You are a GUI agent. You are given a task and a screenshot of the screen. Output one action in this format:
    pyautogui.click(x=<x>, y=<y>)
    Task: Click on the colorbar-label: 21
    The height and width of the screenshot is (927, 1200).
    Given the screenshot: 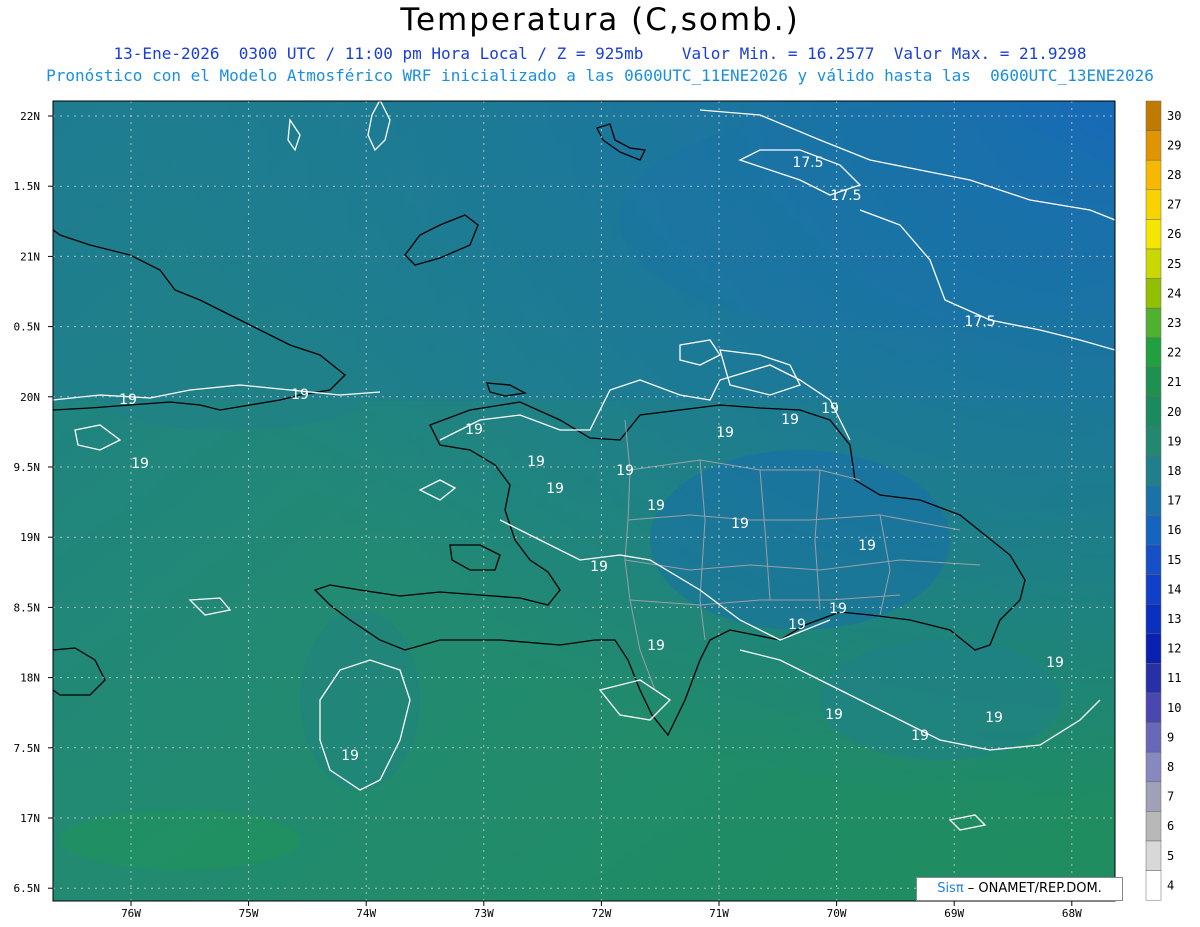 What is the action you would take?
    pyautogui.click(x=1174, y=382)
    